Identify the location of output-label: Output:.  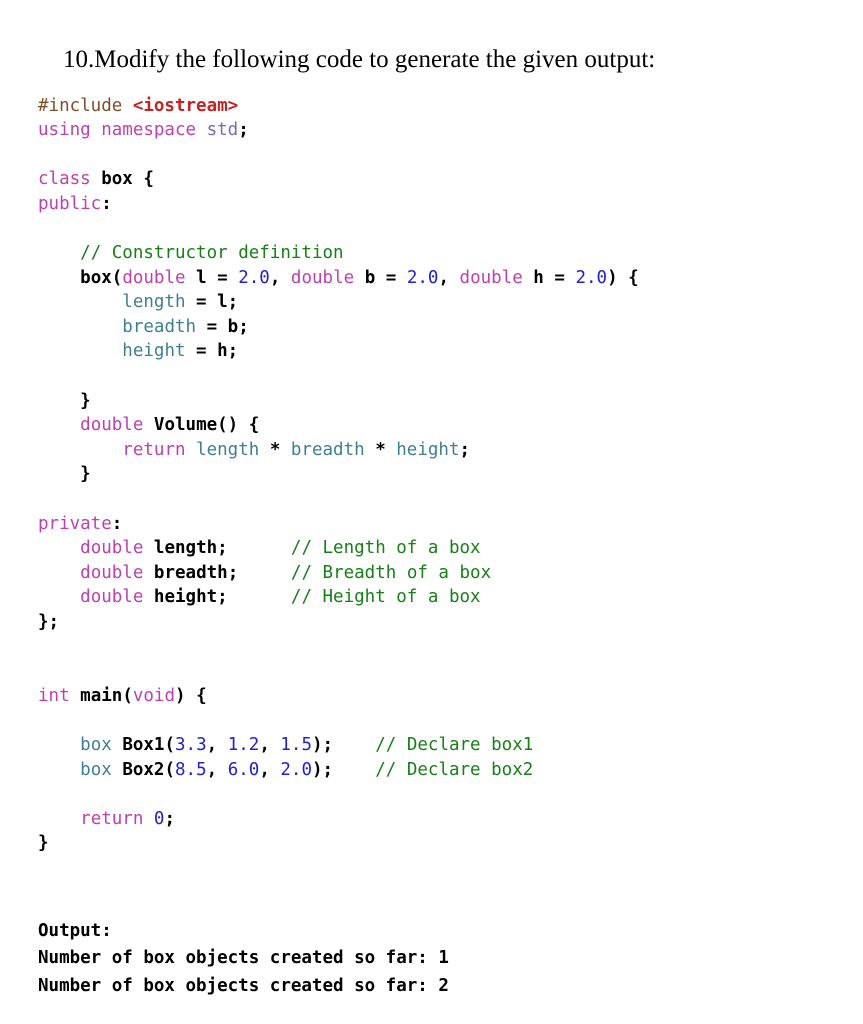
(75, 930).